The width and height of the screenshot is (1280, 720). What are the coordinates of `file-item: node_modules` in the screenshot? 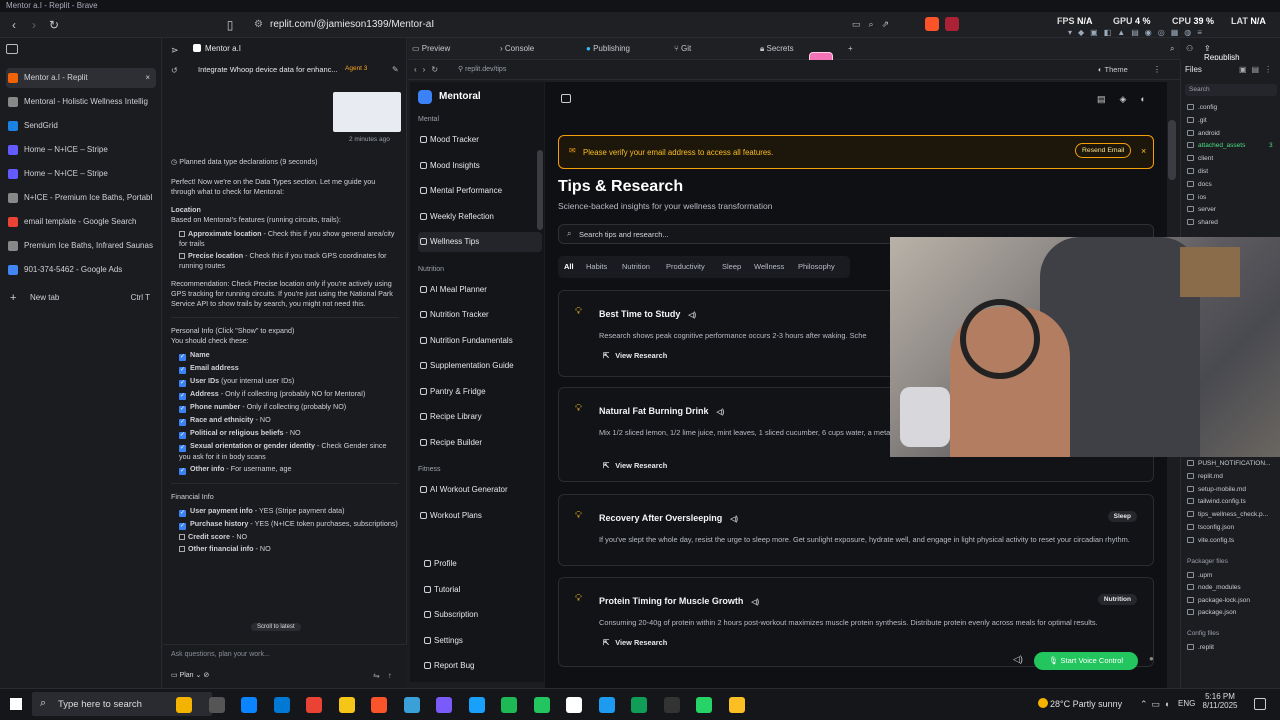 It's located at (1214, 587).